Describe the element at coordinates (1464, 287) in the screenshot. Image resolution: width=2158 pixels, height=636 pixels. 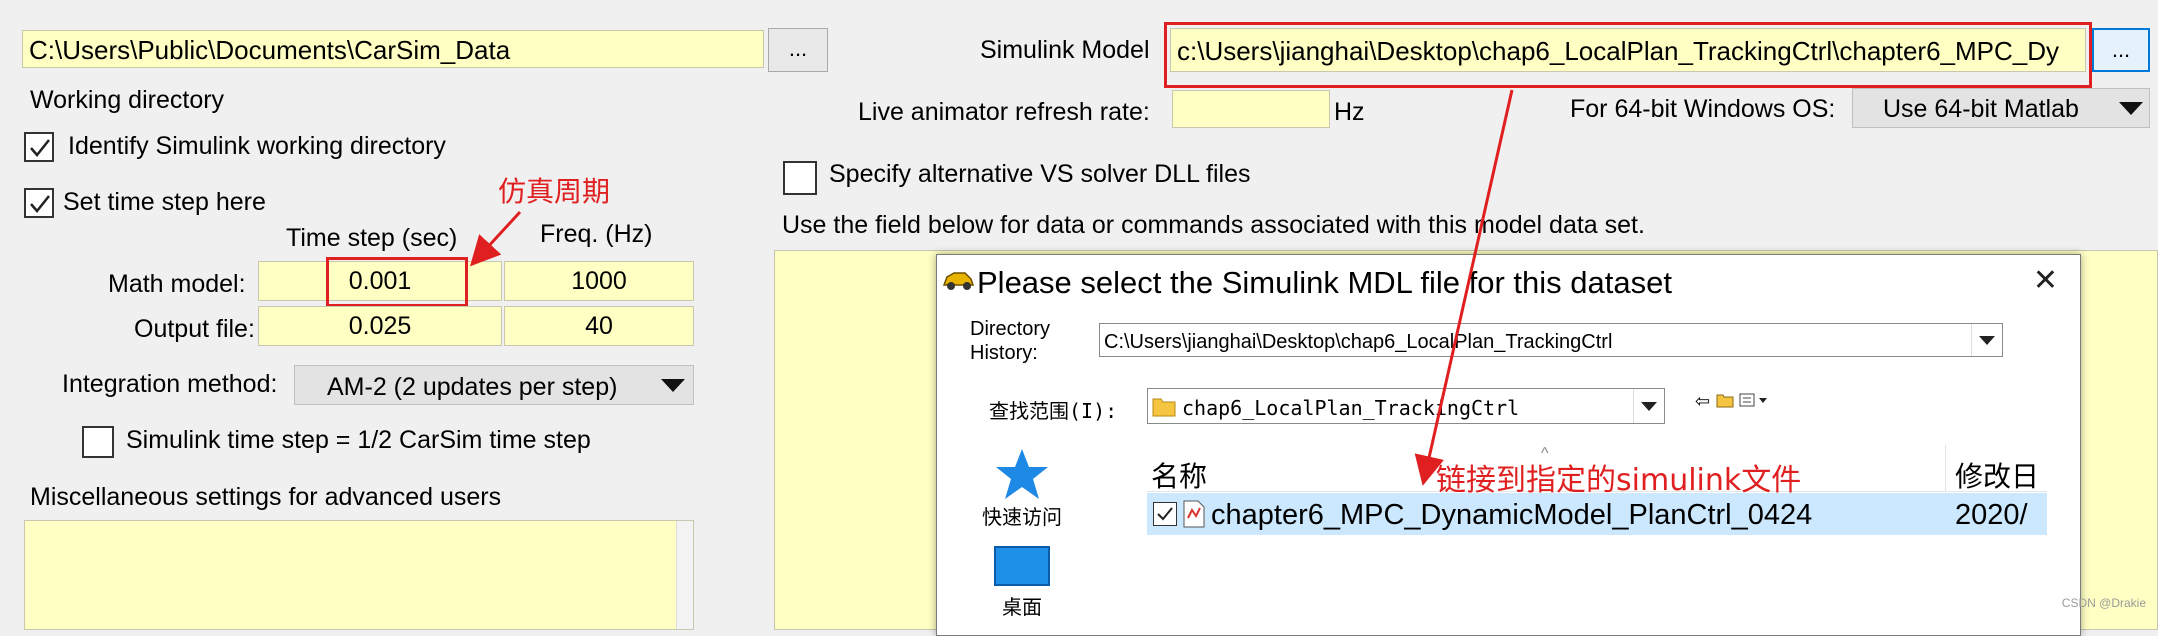
I see `link-simulink-arrow` at that location.